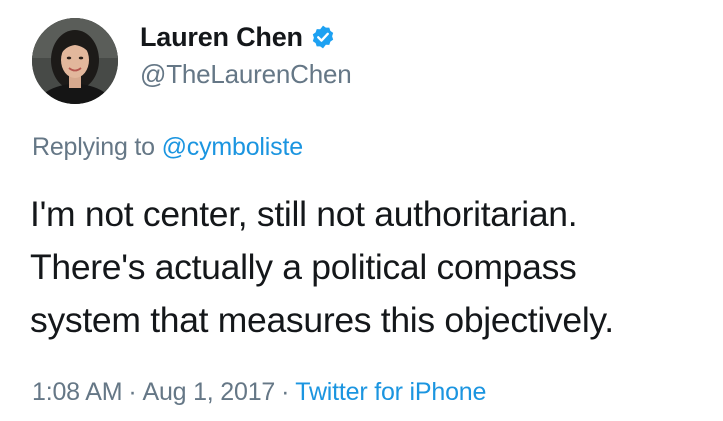  I want to click on tweet-text-line: I'm not center, still not authoritarian., so click(304, 214).